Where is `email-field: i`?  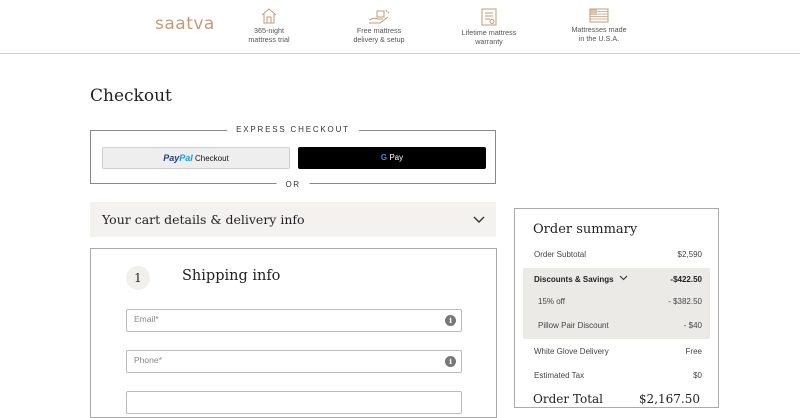 email-field: i is located at coordinates (294, 320).